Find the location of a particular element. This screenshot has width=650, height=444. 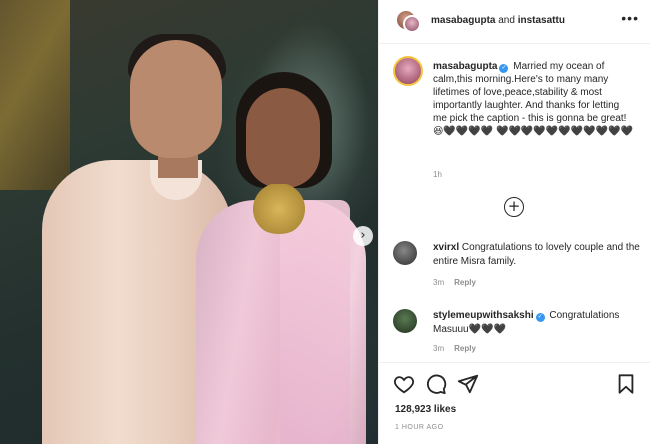

bookmark-icon is located at coordinates (626, 384).